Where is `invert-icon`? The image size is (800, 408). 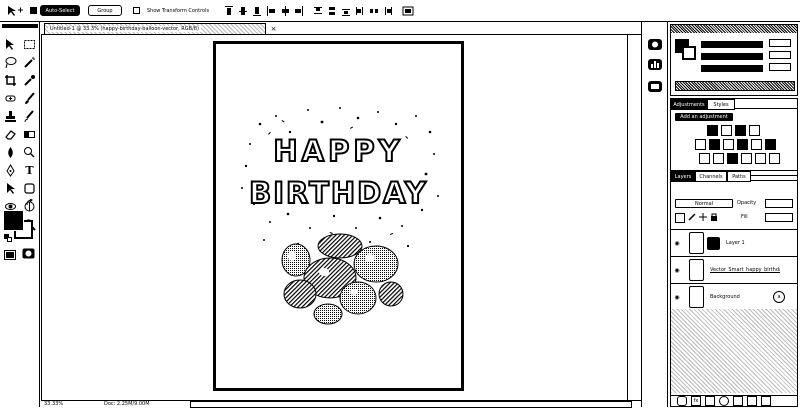 invert-icon is located at coordinates (704, 158).